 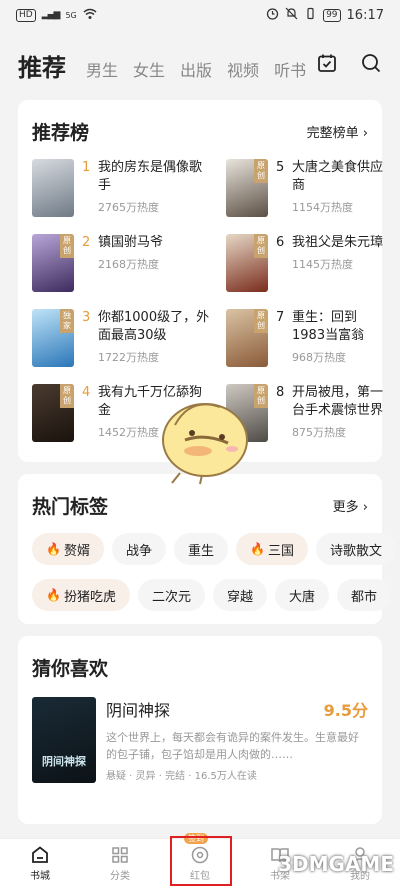 I want to click on rank-item: 独家 3 你都1000级了，外面最高30级 1722万热度, so click(x=122, y=346).